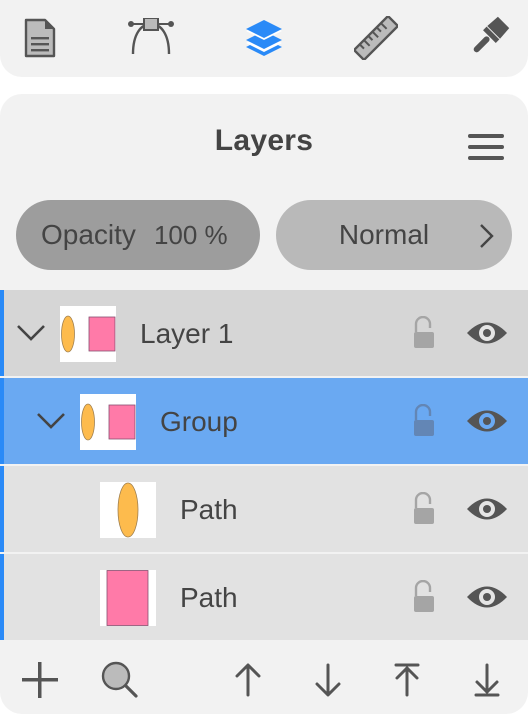 Image resolution: width=528 pixels, height=714 pixels. I want to click on move-to-top-button, so click(407, 680).